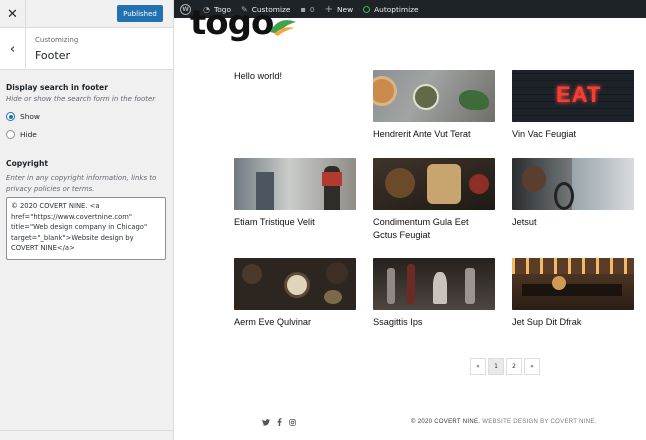  I want to click on radio-show-label: Show, so click(30, 116).